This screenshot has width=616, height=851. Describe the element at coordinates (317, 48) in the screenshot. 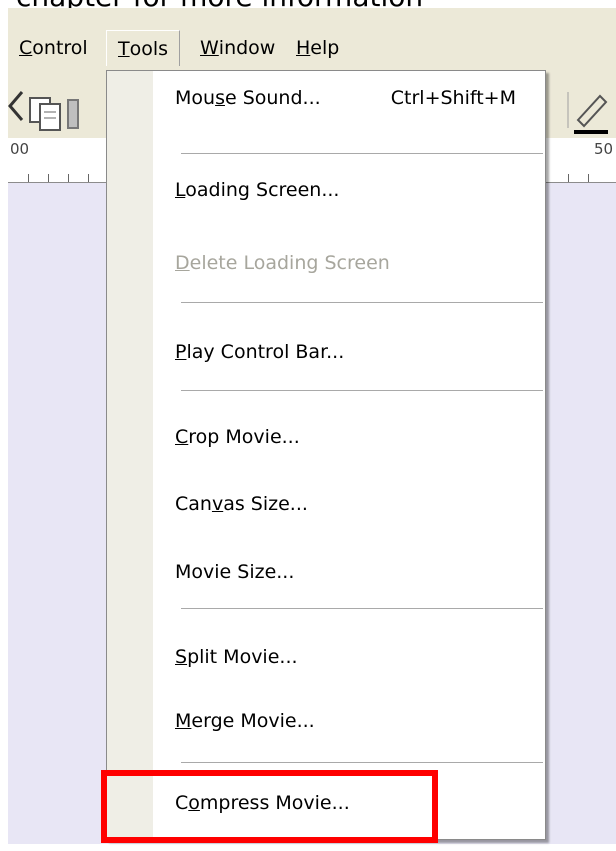

I see `menu-help: Help` at that location.